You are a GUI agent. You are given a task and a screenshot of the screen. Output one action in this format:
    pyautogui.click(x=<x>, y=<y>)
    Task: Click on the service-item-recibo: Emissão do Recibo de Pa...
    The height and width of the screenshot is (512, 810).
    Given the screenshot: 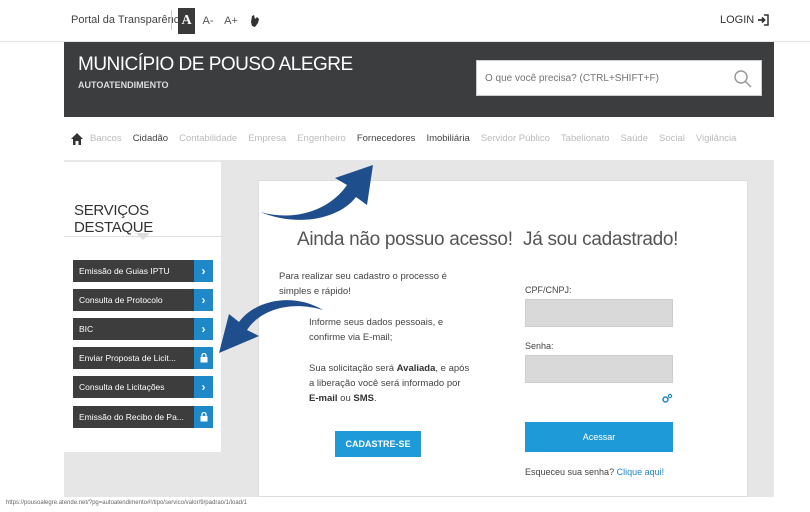 What is the action you would take?
    pyautogui.click(x=143, y=417)
    